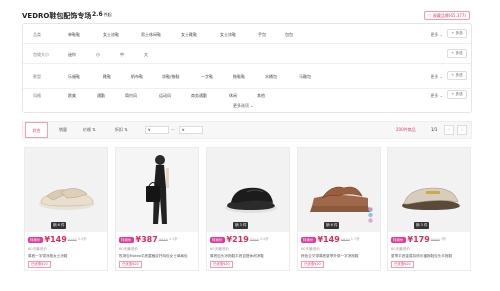 The image size is (500, 291). Describe the element at coordinates (207, 77) in the screenshot. I see `filter-option: 一字鞋` at that location.